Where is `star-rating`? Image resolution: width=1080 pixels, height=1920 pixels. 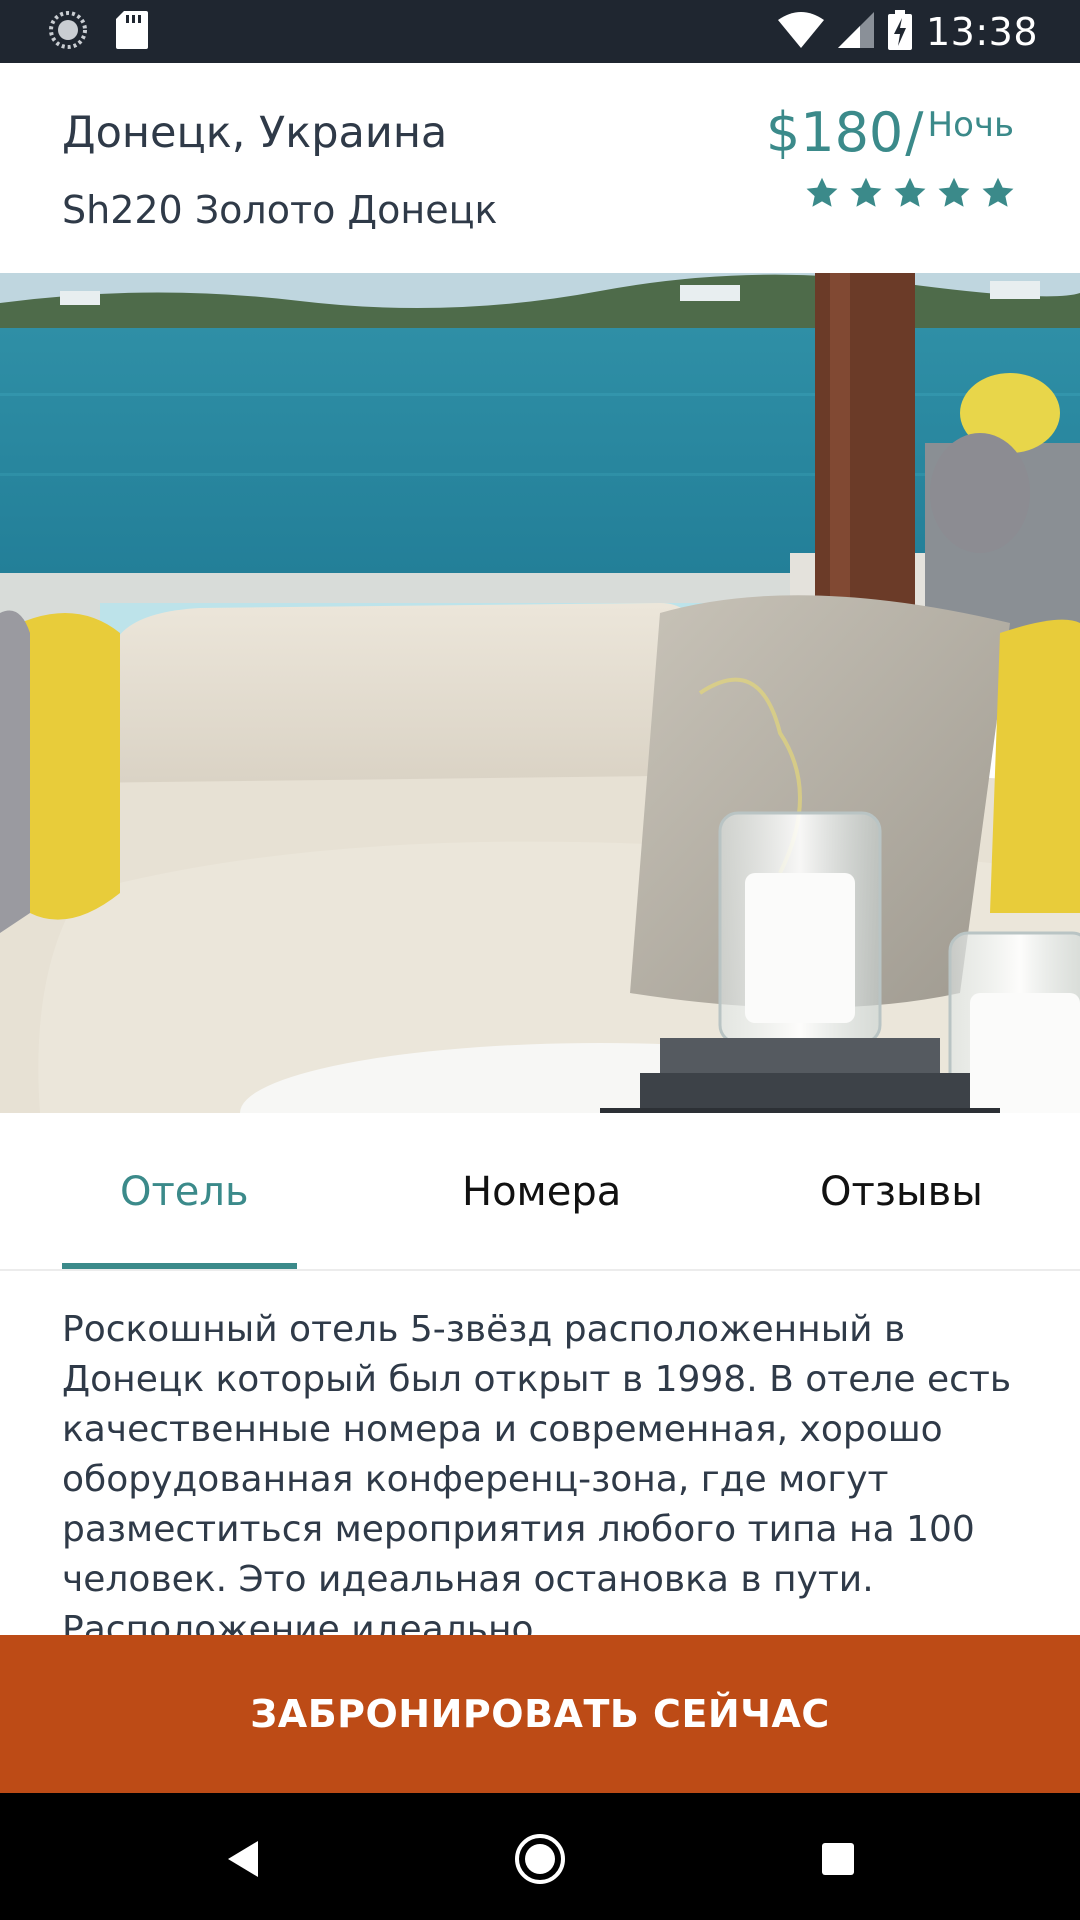
star-rating is located at coordinates (910, 193).